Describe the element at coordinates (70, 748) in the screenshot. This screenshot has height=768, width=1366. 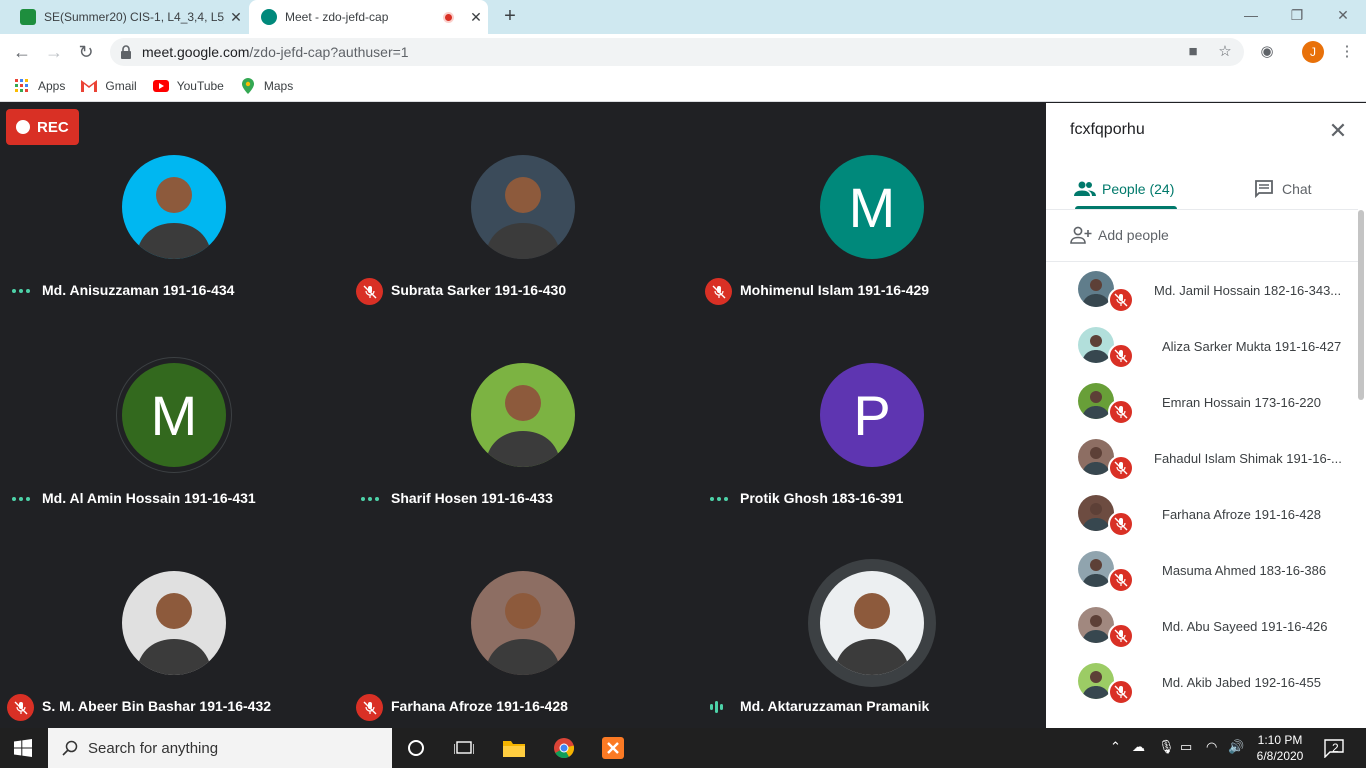
I see `search-icon` at that location.